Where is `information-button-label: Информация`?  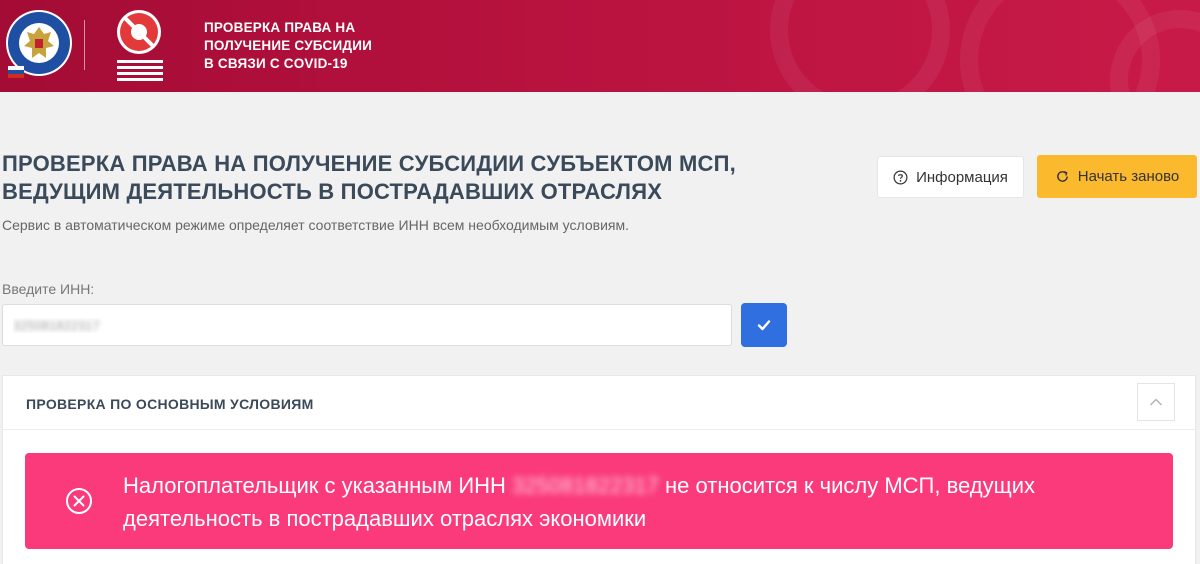
information-button-label: Информация is located at coordinates (962, 177).